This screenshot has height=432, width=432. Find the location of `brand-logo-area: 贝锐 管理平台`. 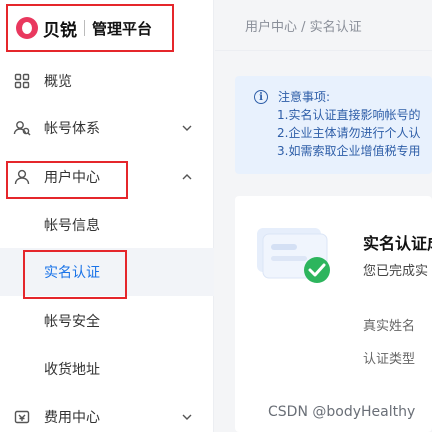

brand-logo-area: 贝锐 管理平台 is located at coordinates (90, 28).